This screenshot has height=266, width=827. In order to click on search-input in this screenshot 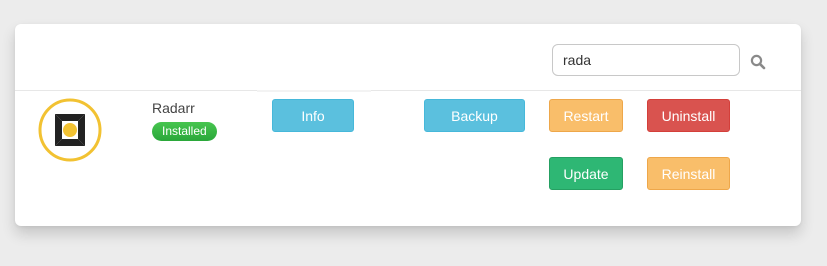, I will do `click(646, 60)`.